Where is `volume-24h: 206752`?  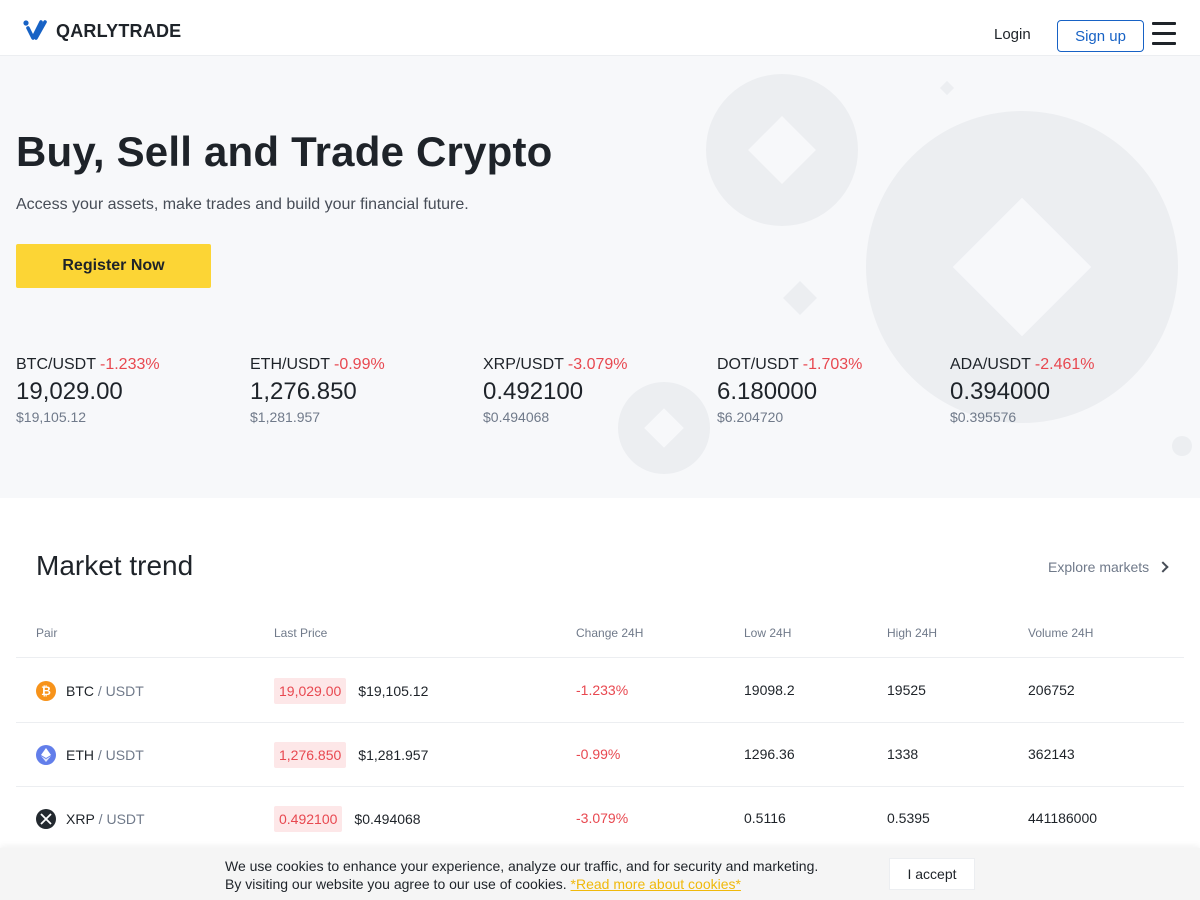
volume-24h: 206752 is located at coordinates (1051, 690).